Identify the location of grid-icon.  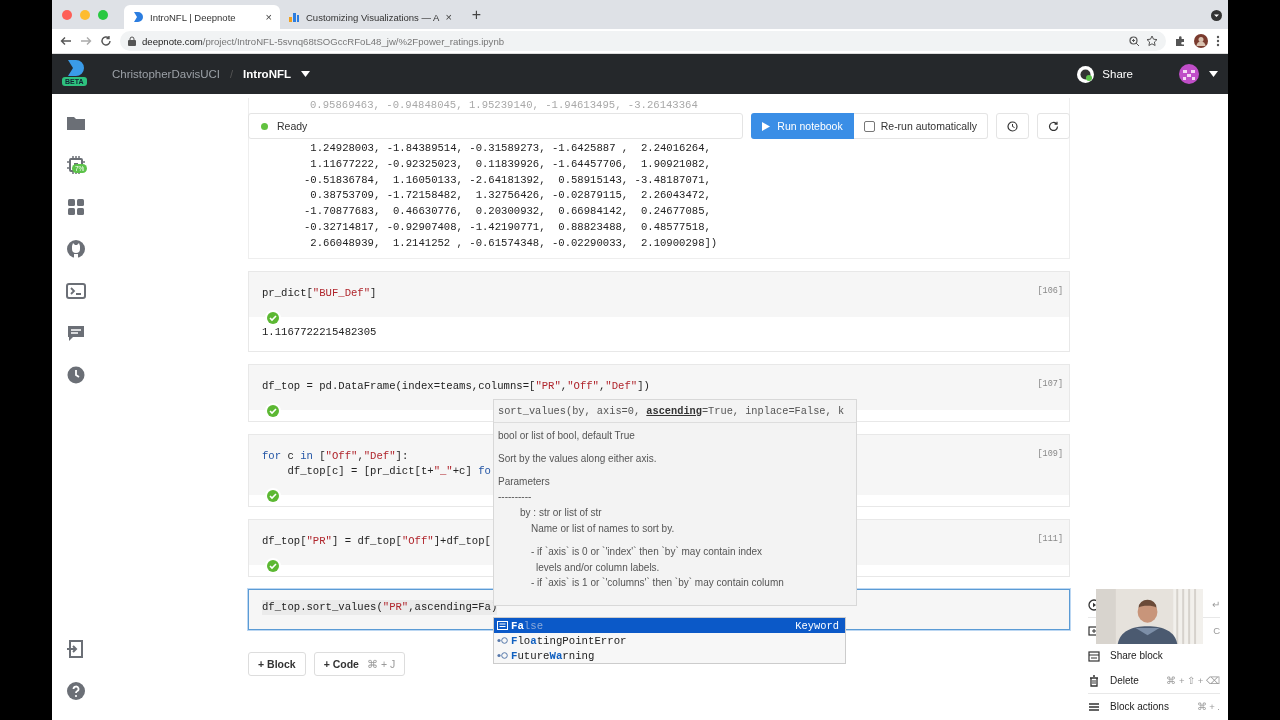
(76, 207).